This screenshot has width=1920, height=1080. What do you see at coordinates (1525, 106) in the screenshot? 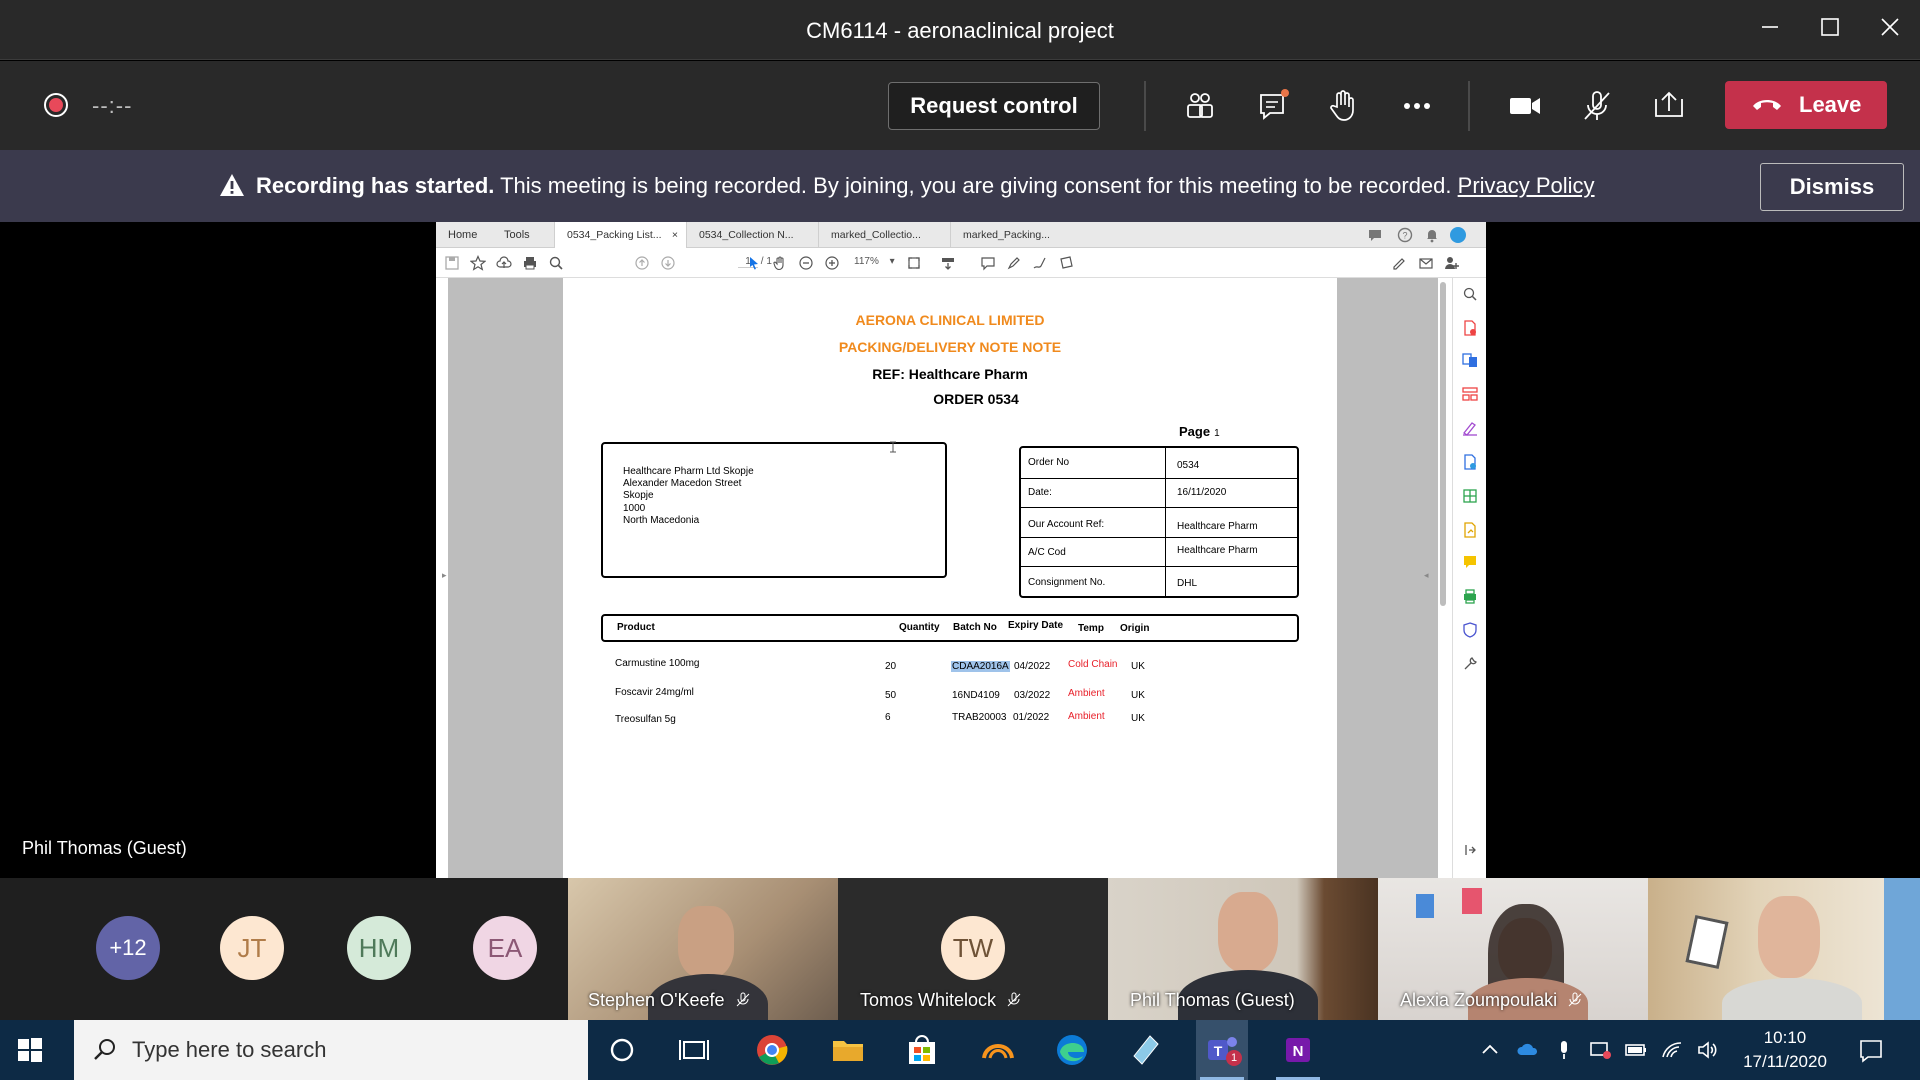
I see `camera-button` at bounding box center [1525, 106].